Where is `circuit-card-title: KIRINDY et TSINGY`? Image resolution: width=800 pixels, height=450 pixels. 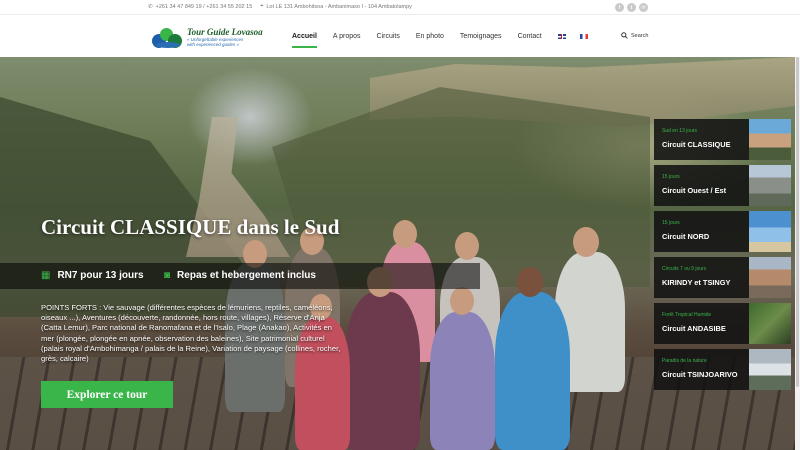
circuit-card-title: KIRINDY et TSINGY is located at coordinates (696, 282).